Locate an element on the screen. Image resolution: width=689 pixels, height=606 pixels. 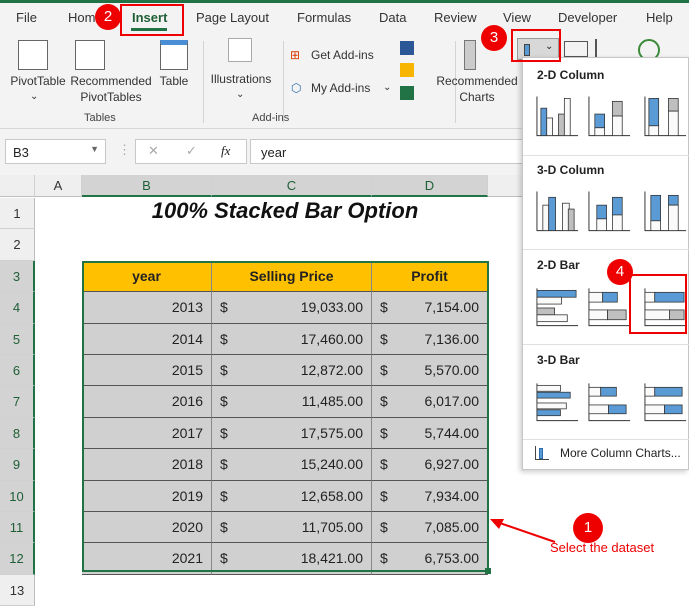
bing-icon is located at coordinates (407, 70).